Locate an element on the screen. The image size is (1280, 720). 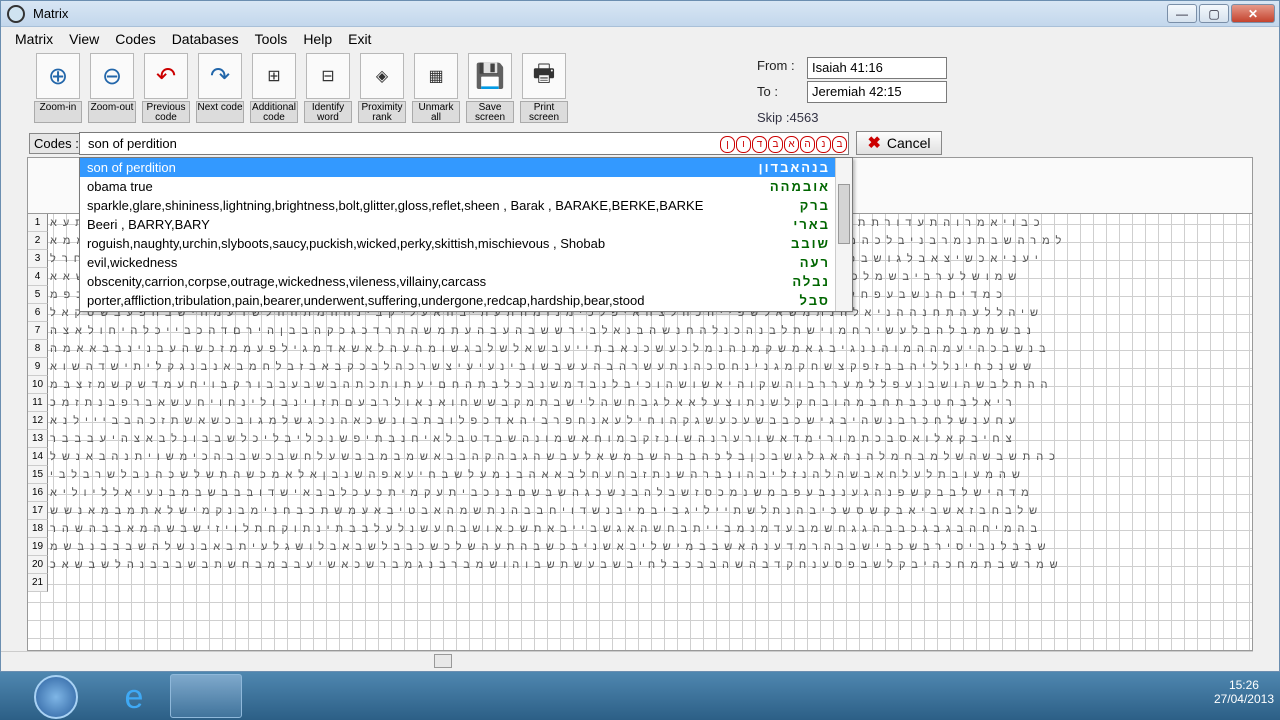
system-clock: 15:26 27/04/2013 is located at coordinates (1244, 692).